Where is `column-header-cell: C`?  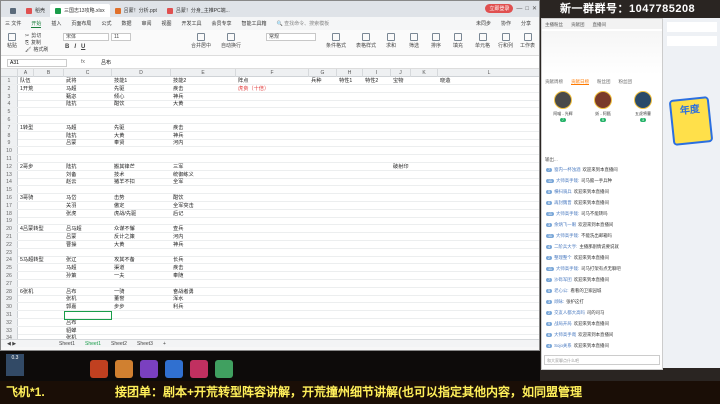
column-header-cell: C is located at coordinates (88, 73).